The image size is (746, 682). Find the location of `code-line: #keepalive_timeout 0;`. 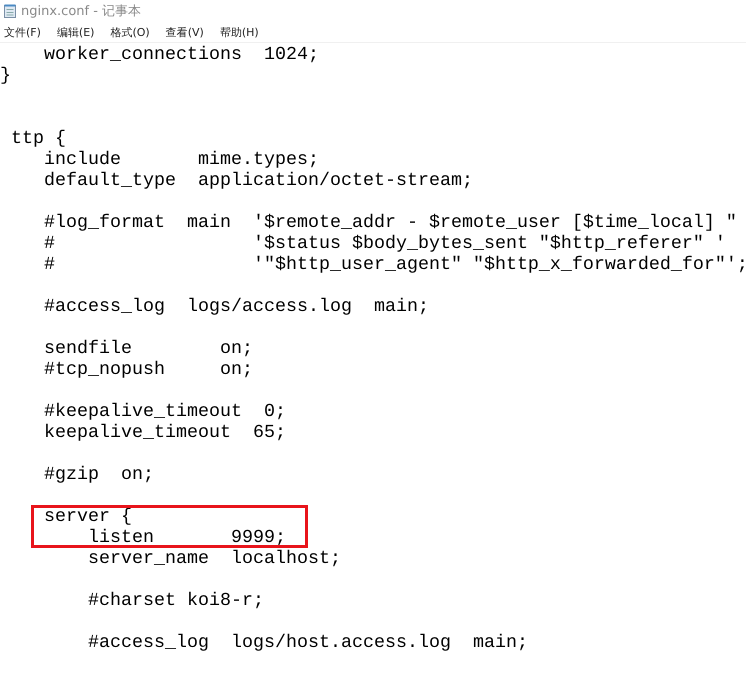

code-line: #keepalive_timeout 0; is located at coordinates (164, 411).